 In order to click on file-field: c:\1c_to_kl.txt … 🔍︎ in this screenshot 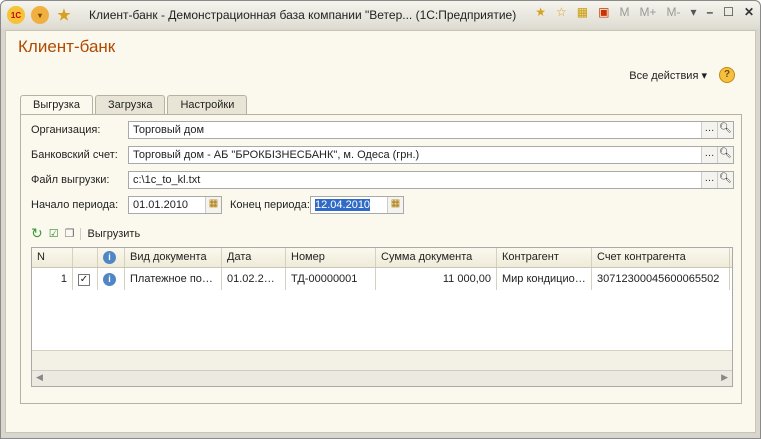, I will do `click(431, 180)`.